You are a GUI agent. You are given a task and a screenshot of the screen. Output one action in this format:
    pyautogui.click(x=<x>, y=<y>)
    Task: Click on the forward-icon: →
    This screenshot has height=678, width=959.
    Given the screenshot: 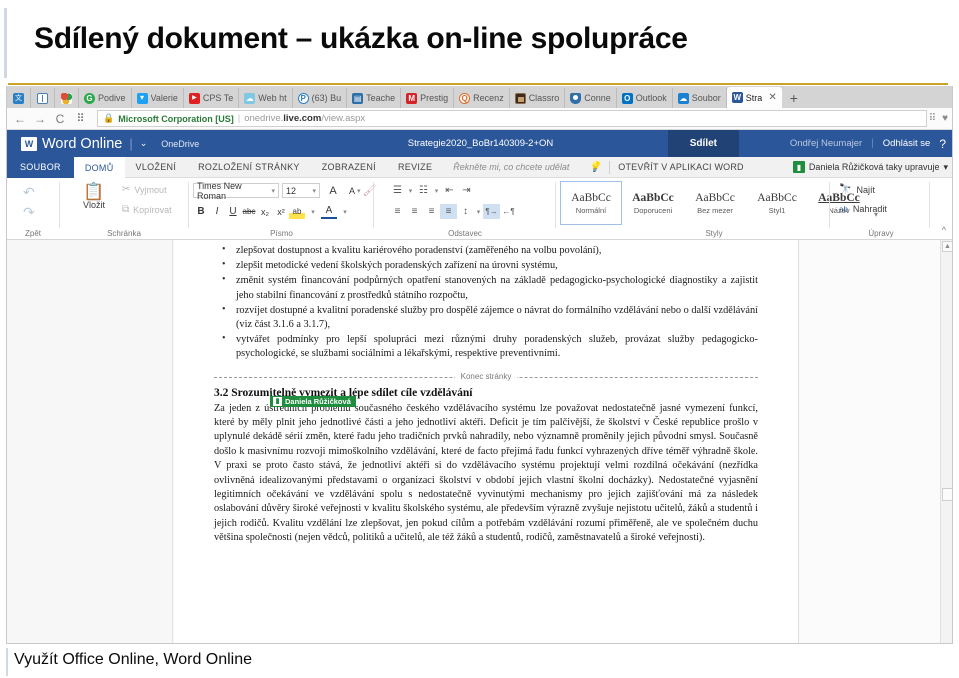 What is the action you would take?
    pyautogui.click(x=40, y=119)
    